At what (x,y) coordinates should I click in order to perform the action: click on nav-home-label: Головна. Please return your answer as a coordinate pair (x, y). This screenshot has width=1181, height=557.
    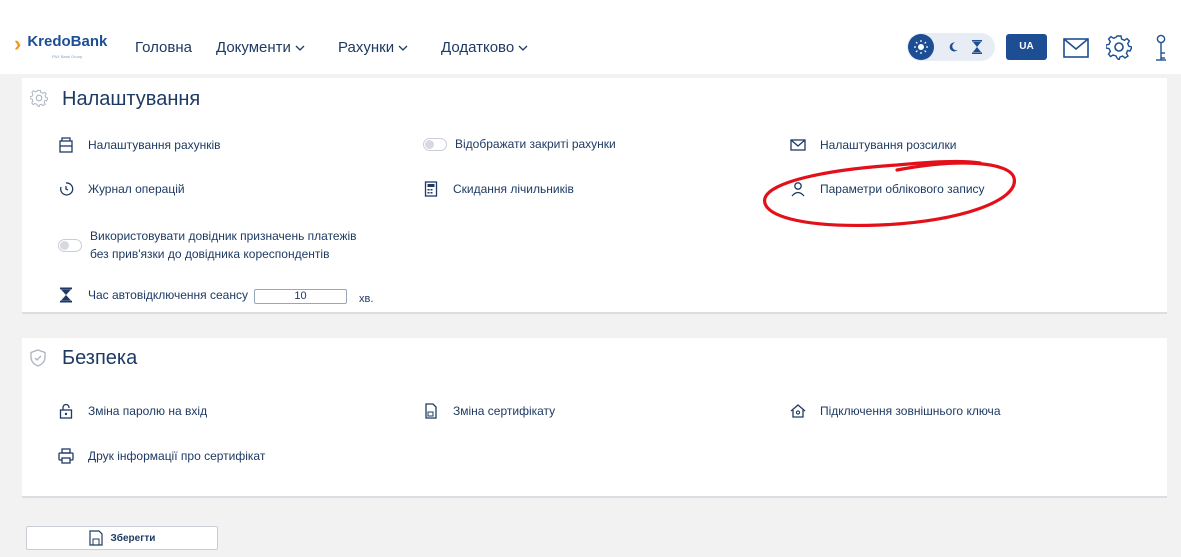
    Looking at the image, I should click on (163, 47).